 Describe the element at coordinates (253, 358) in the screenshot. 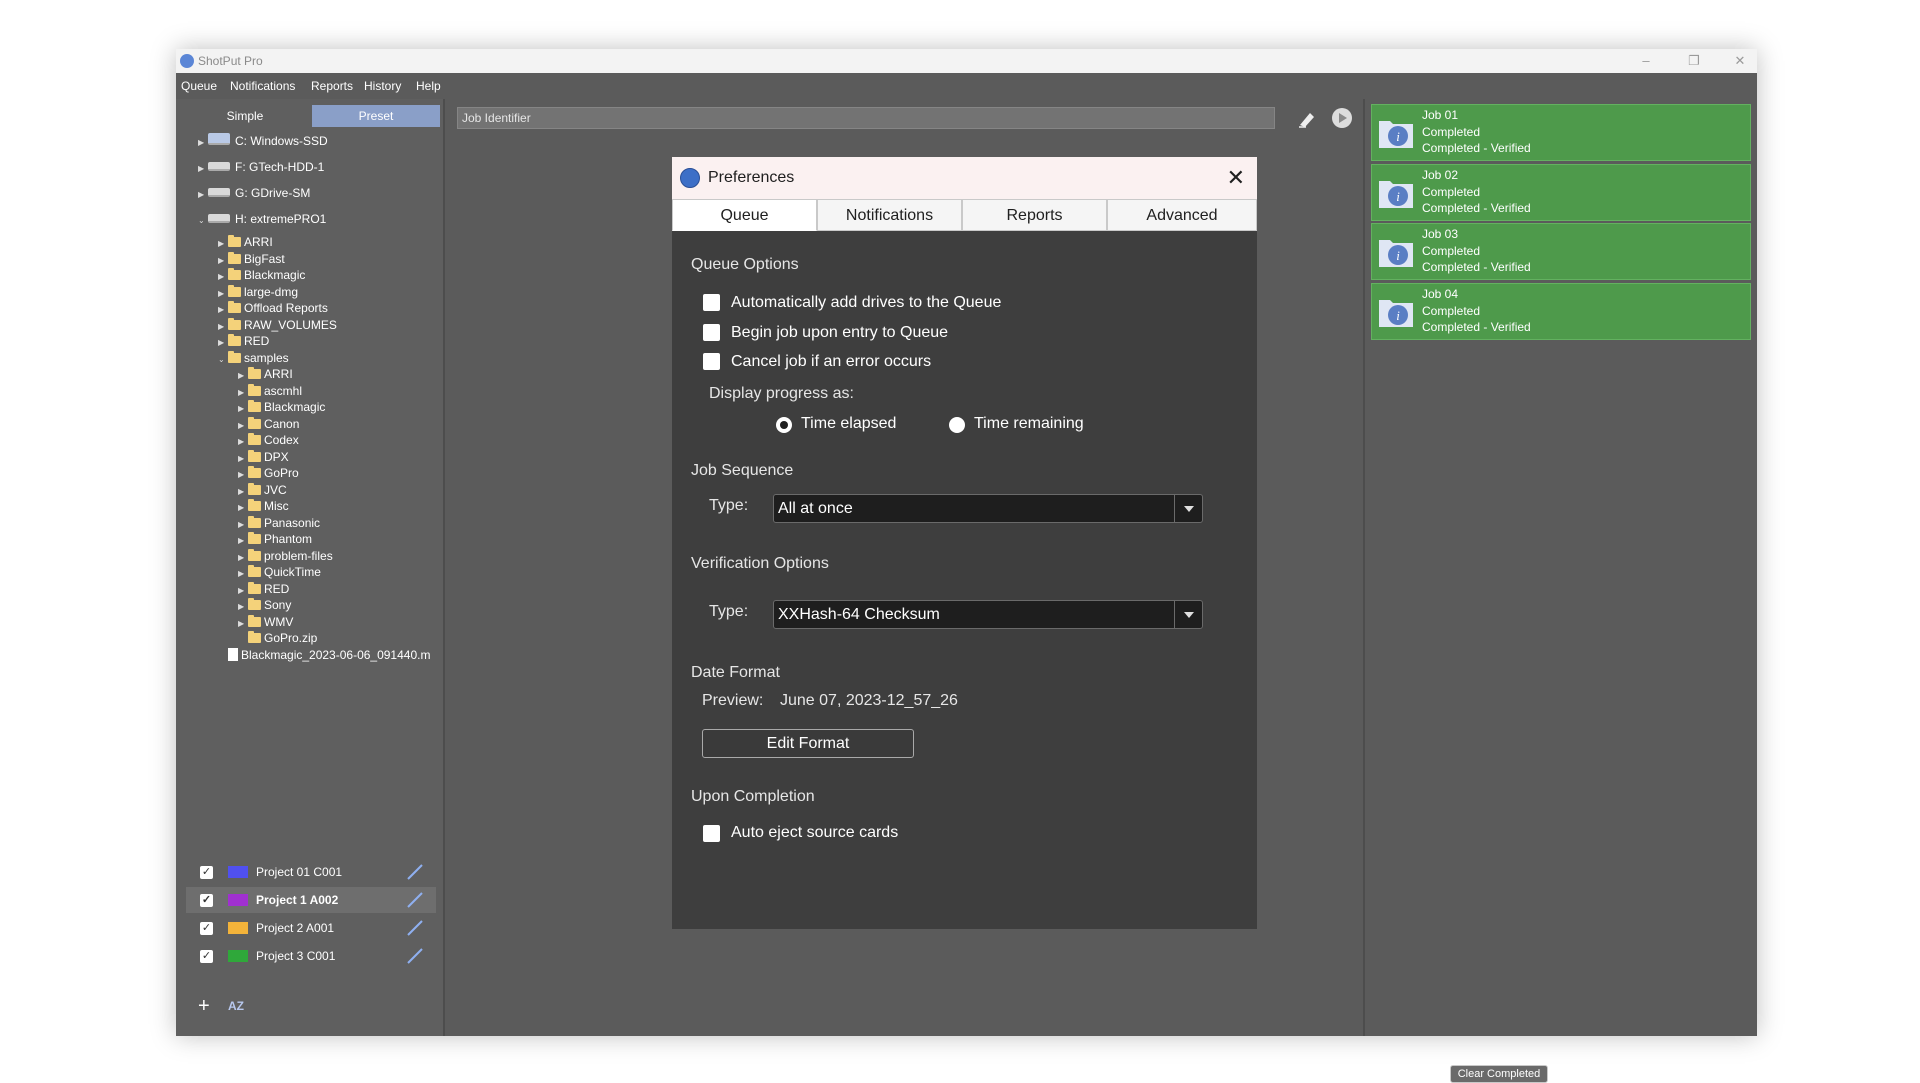

I see `folder-item: ⌄ samples` at that location.